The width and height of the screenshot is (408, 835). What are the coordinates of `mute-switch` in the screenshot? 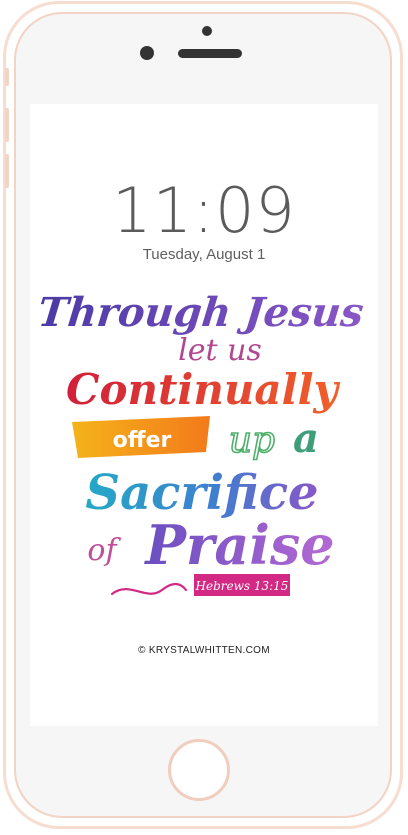 It's located at (7, 77).